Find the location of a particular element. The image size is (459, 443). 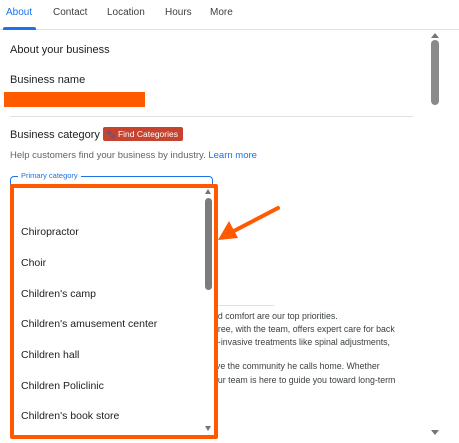

suggestion-item-choir: Choir is located at coordinates (33, 263).